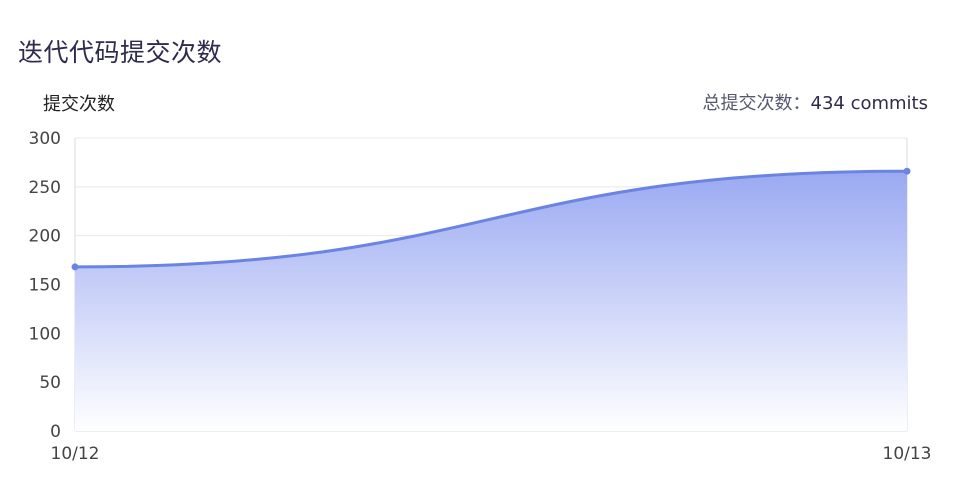  I want to click on x-tick-label: 10/13, so click(907, 454).